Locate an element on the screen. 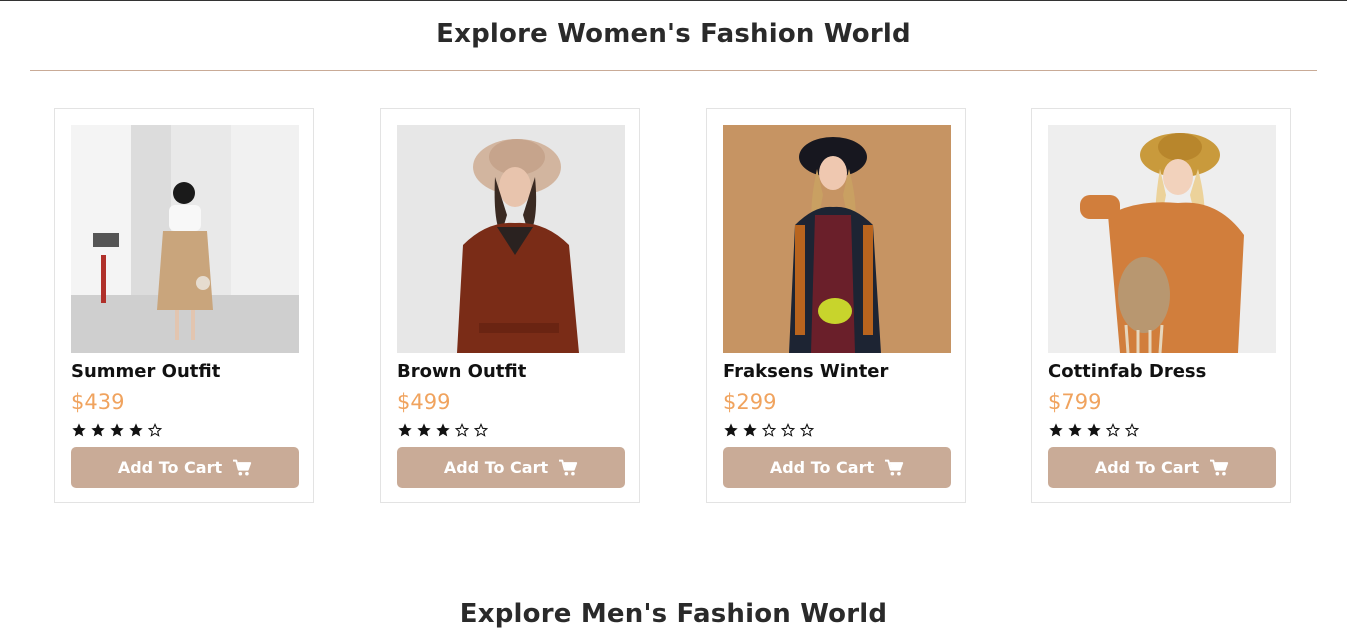  product-name: Cottinfab Dress is located at coordinates (1127, 371).